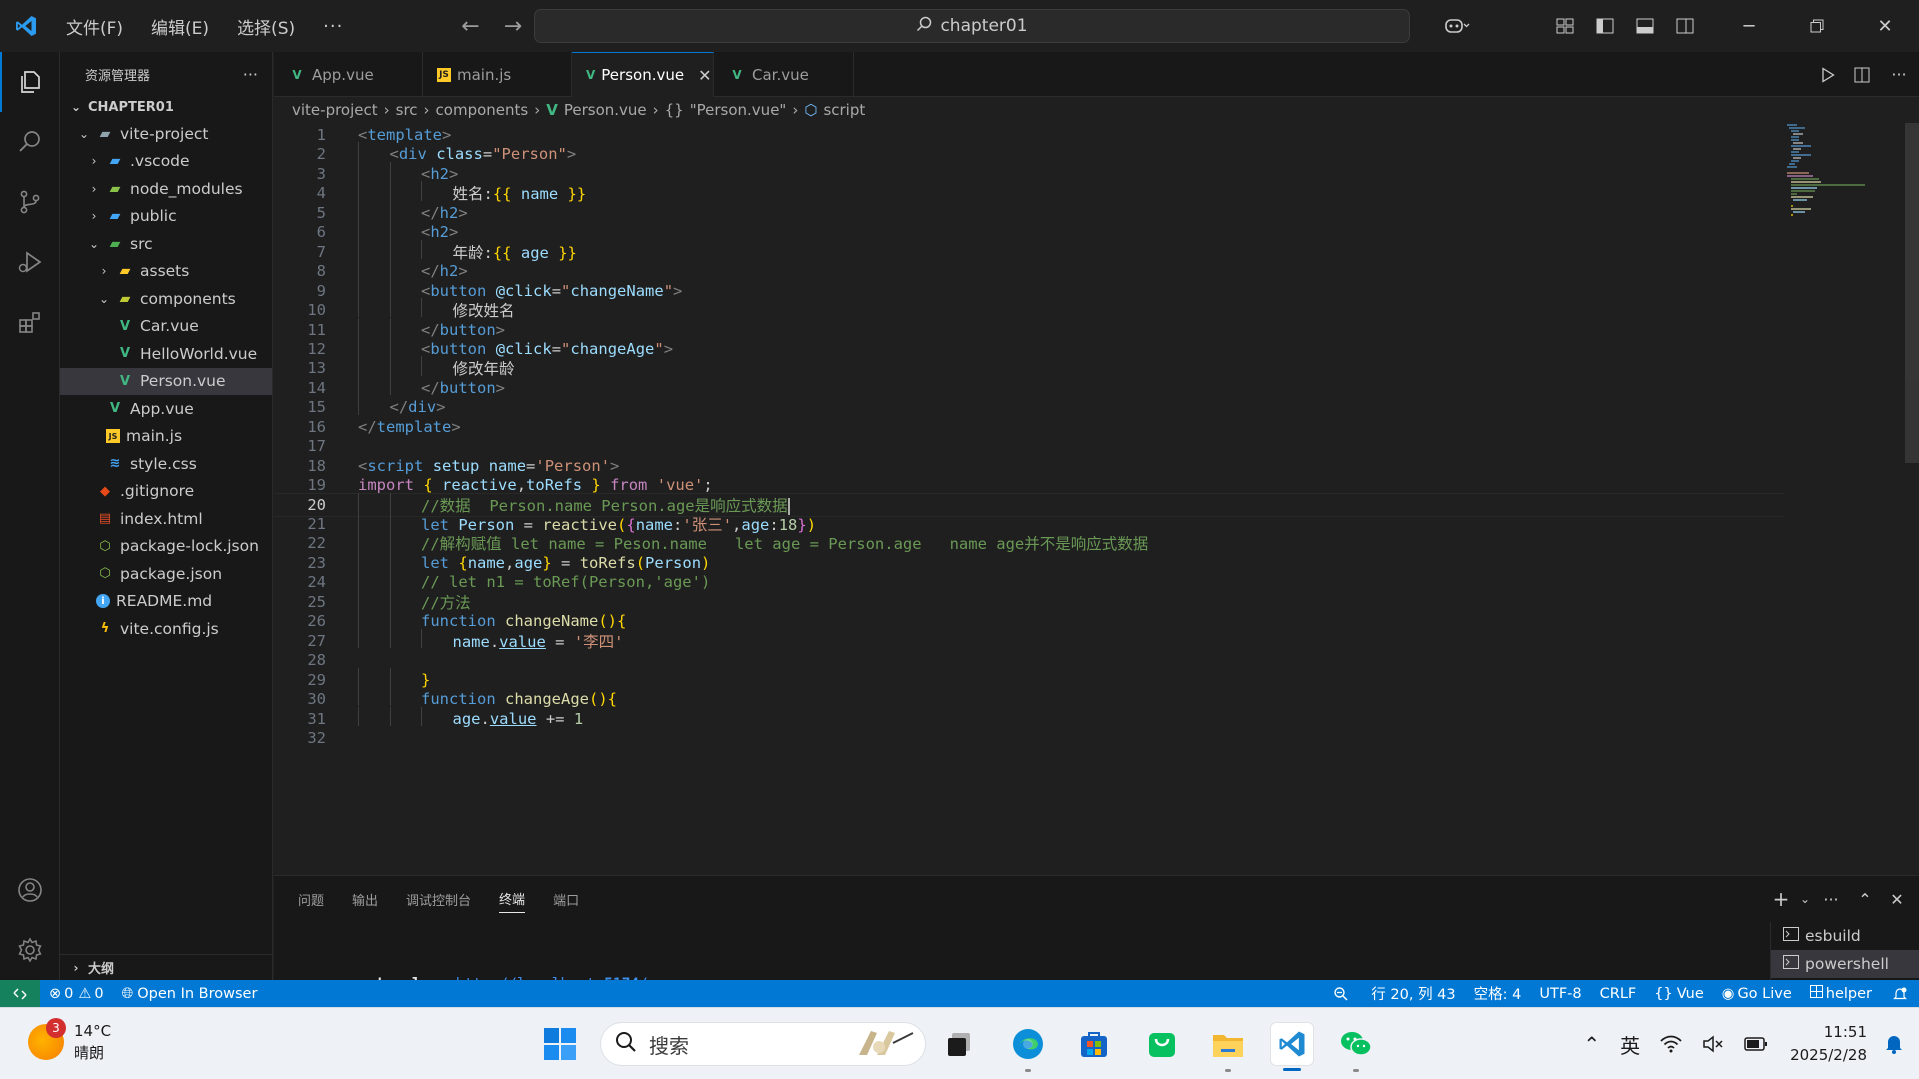 This screenshot has width=1919, height=1079. What do you see at coordinates (1865, 899) in the screenshot?
I see `maximize-panel-icon: ⌃` at bounding box center [1865, 899].